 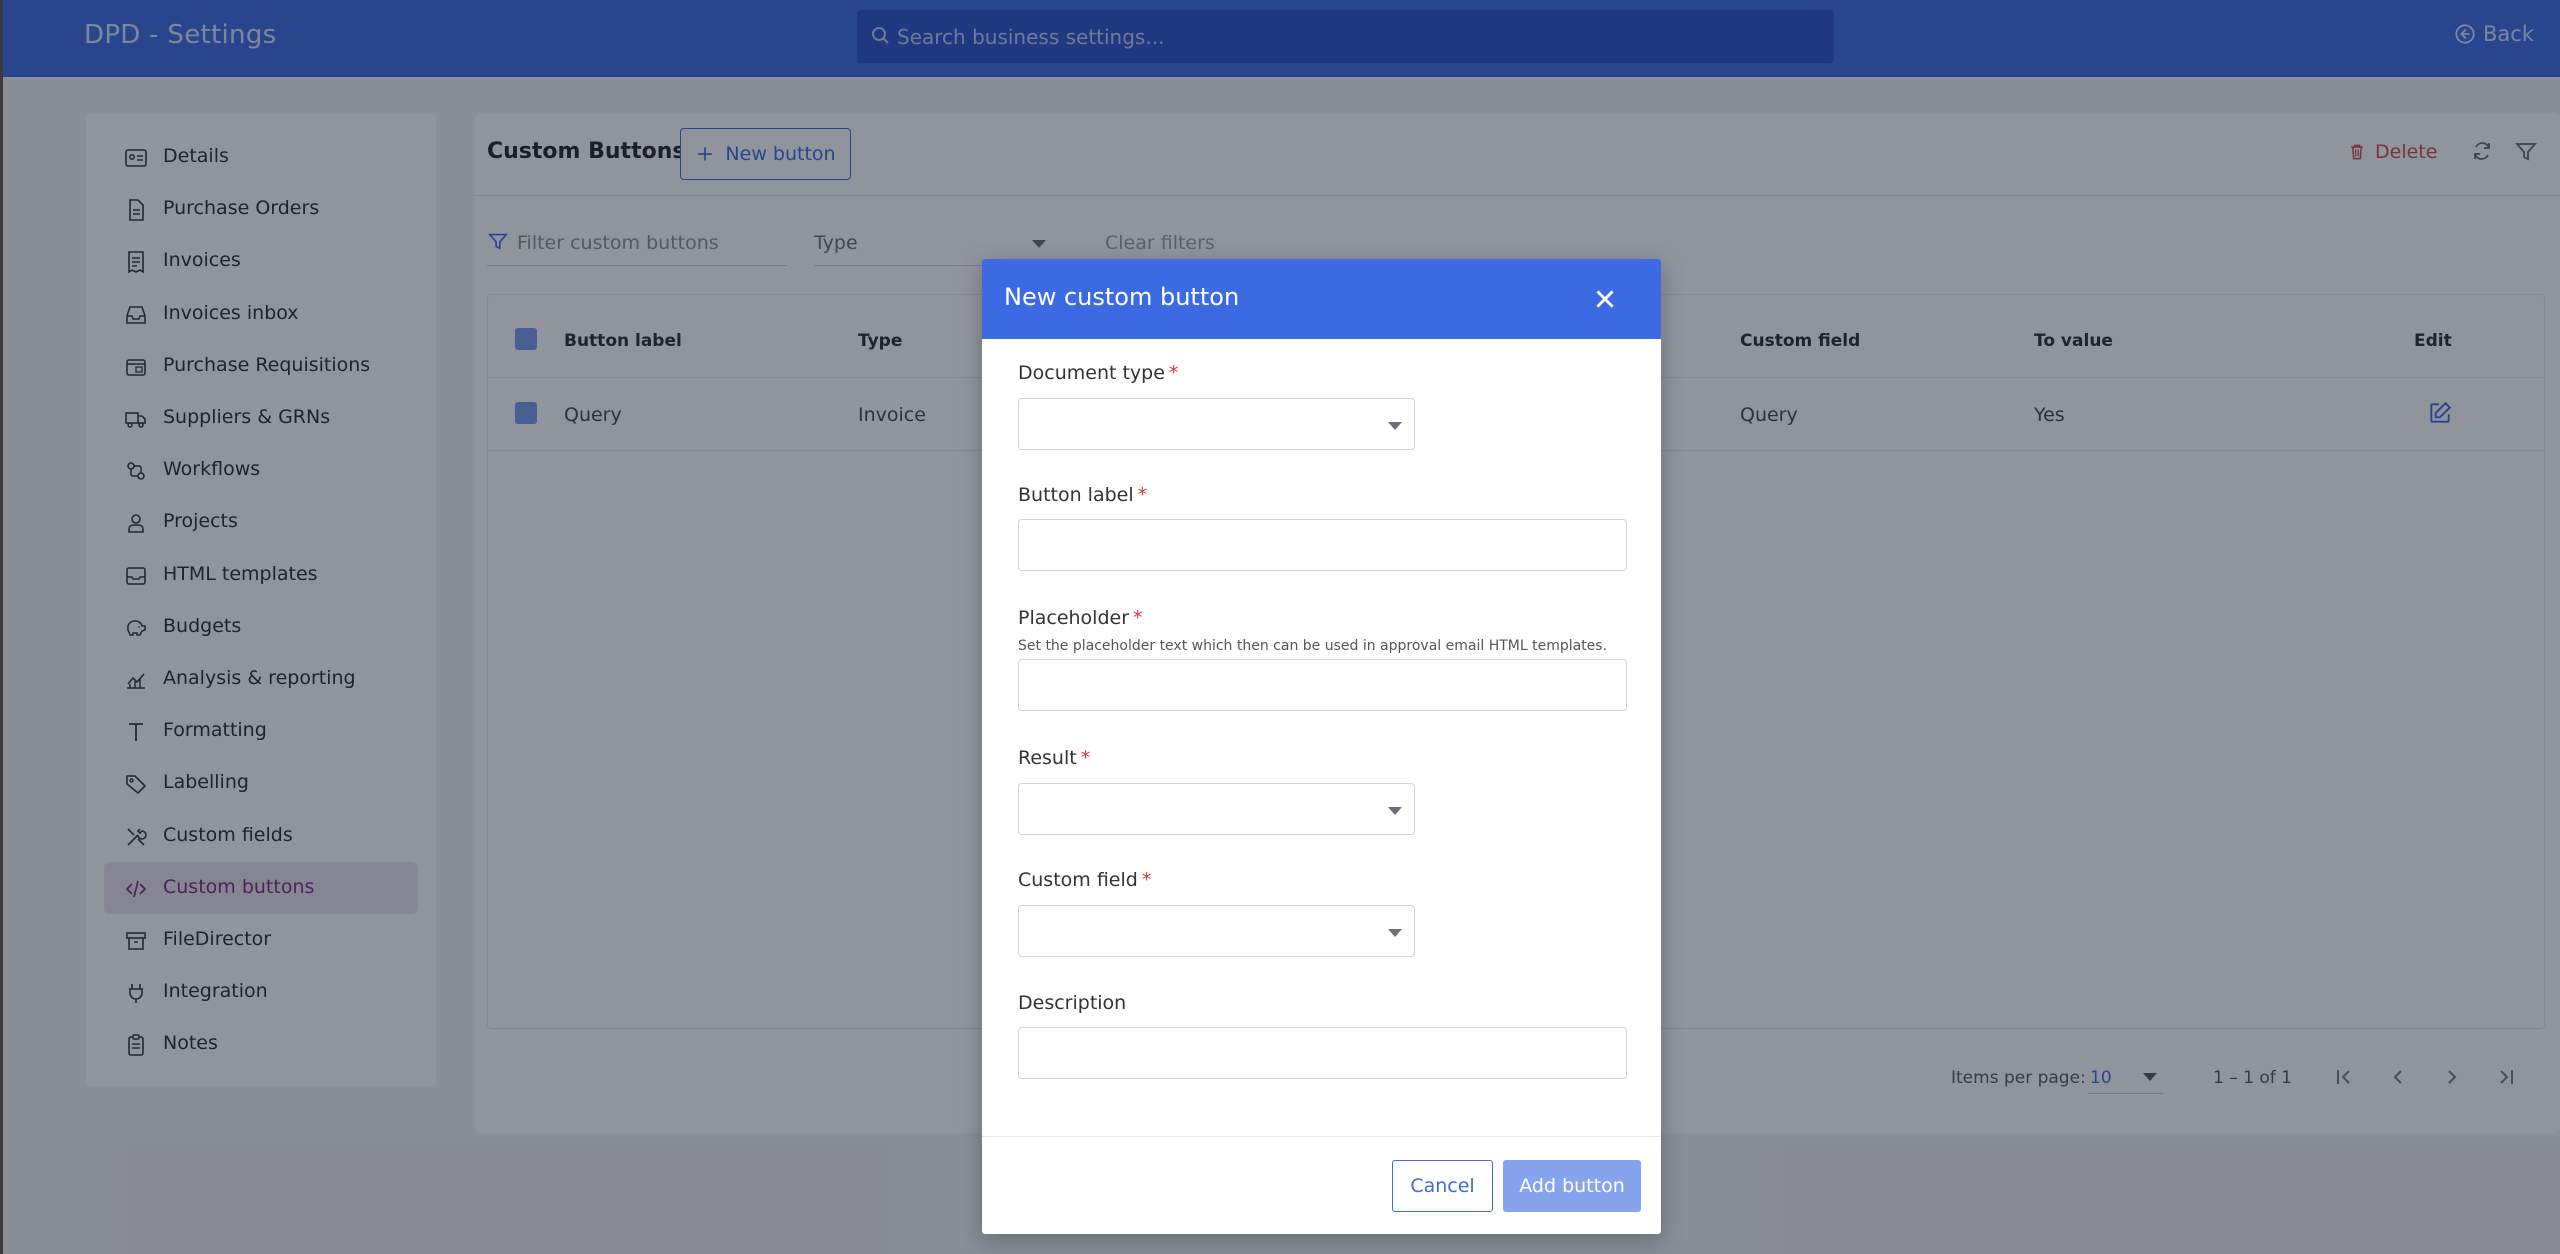 What do you see at coordinates (1098, 373) in the screenshot?
I see `document-type-label: Document type *` at bounding box center [1098, 373].